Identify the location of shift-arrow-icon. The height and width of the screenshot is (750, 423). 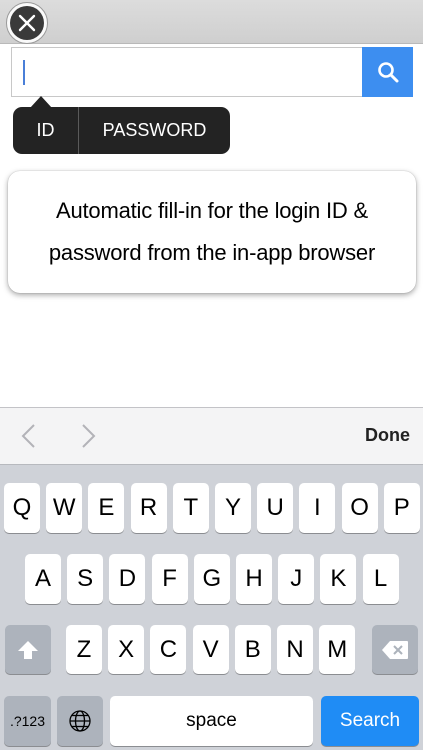
(28, 649).